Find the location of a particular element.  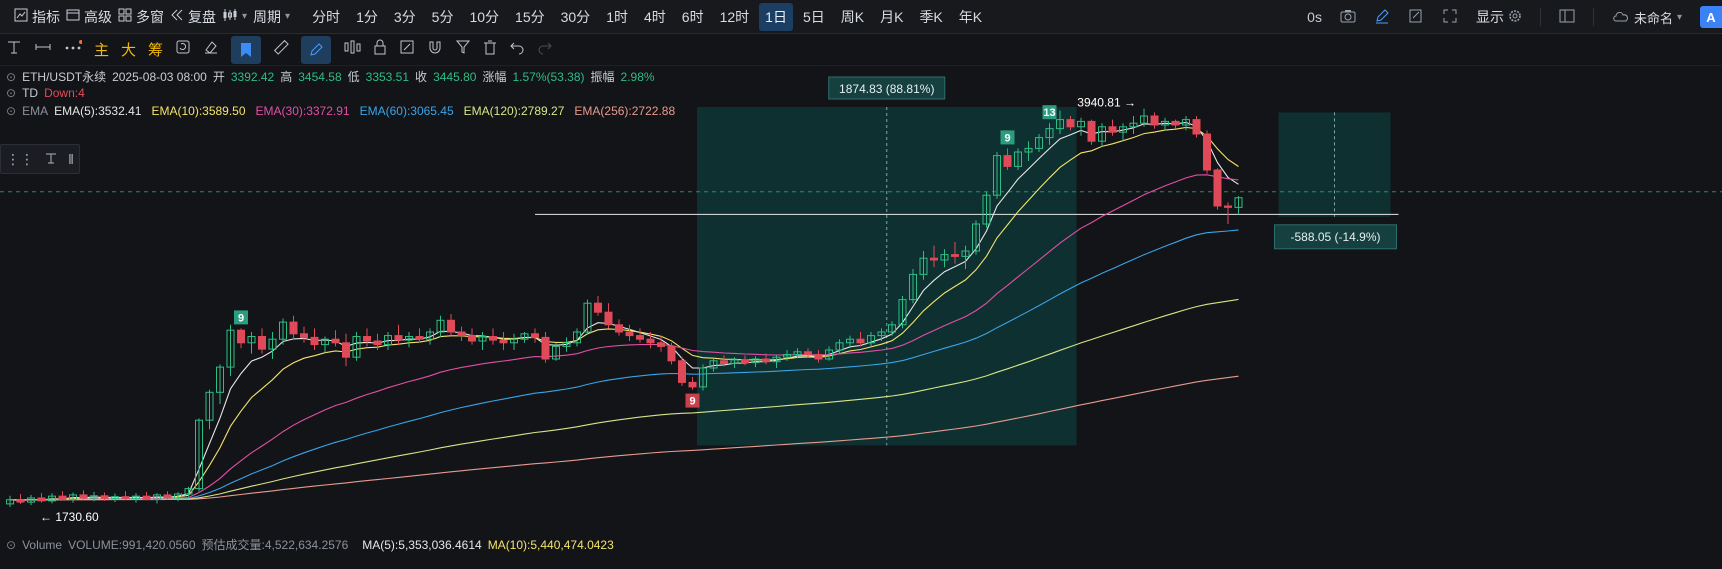

period-tab: 周K is located at coordinates (852, 17).